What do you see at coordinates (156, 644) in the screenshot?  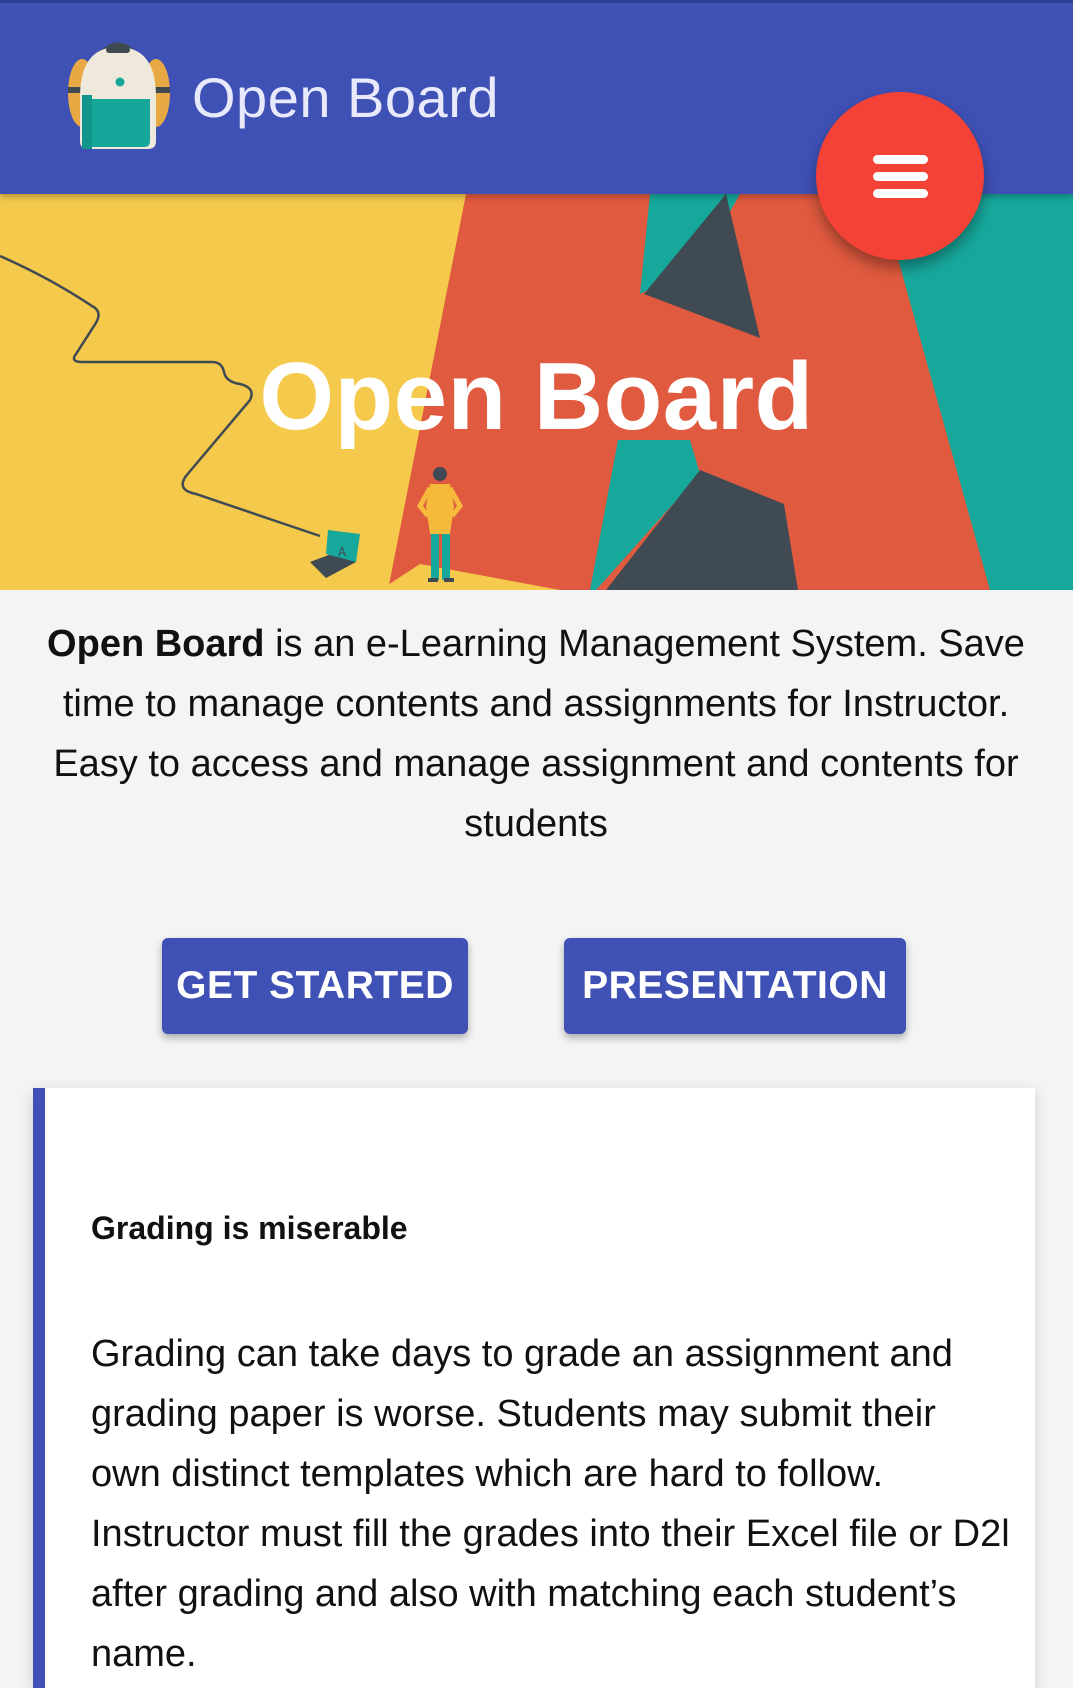 I see `intro-brand: Open Board` at bounding box center [156, 644].